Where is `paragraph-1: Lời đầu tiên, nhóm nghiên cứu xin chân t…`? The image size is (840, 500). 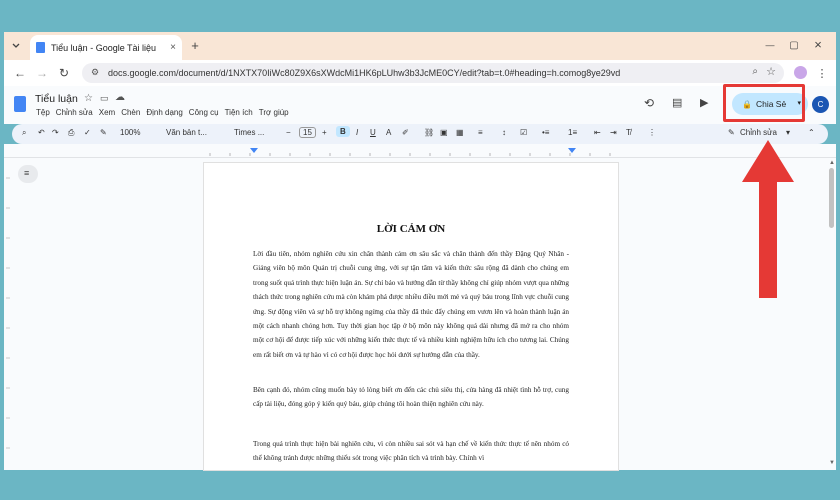
paragraph-1: Lời đầu tiên, nhóm nghiên cứu xin chân t… is located at coordinates (411, 304).